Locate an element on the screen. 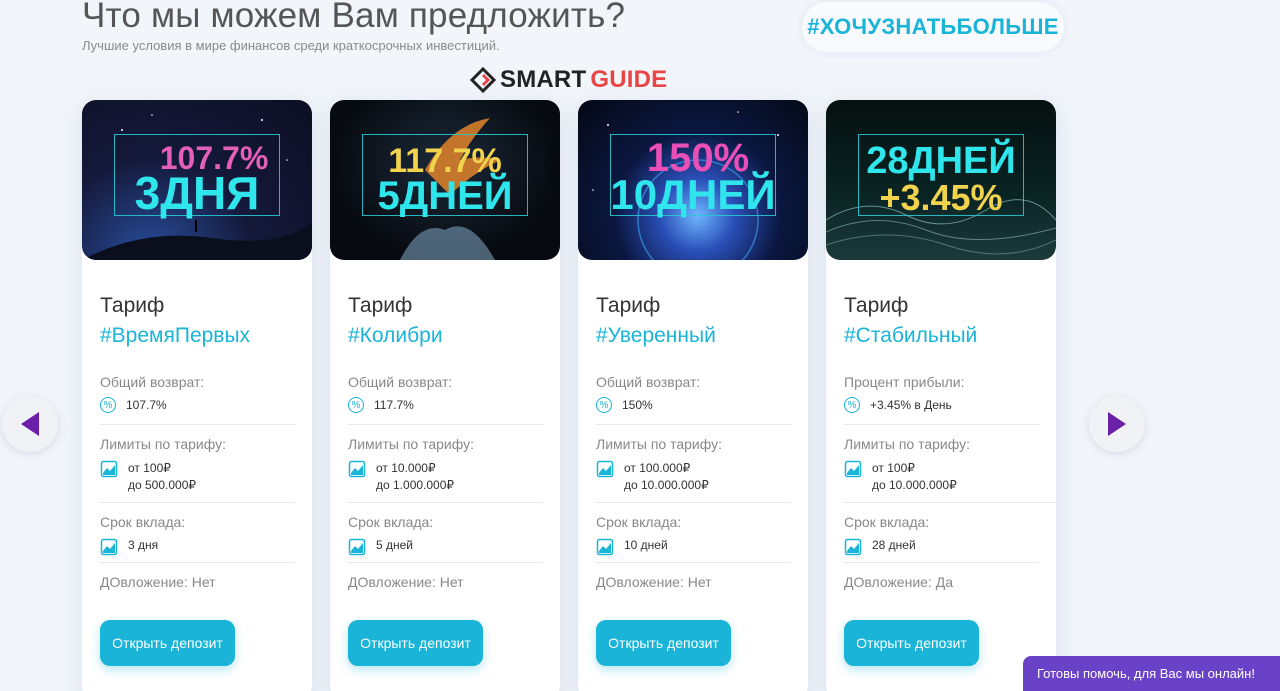 Image resolution: width=1280 pixels, height=691 pixels. tariff-image: 28ДНЕЙ +3.45% is located at coordinates (941, 180).